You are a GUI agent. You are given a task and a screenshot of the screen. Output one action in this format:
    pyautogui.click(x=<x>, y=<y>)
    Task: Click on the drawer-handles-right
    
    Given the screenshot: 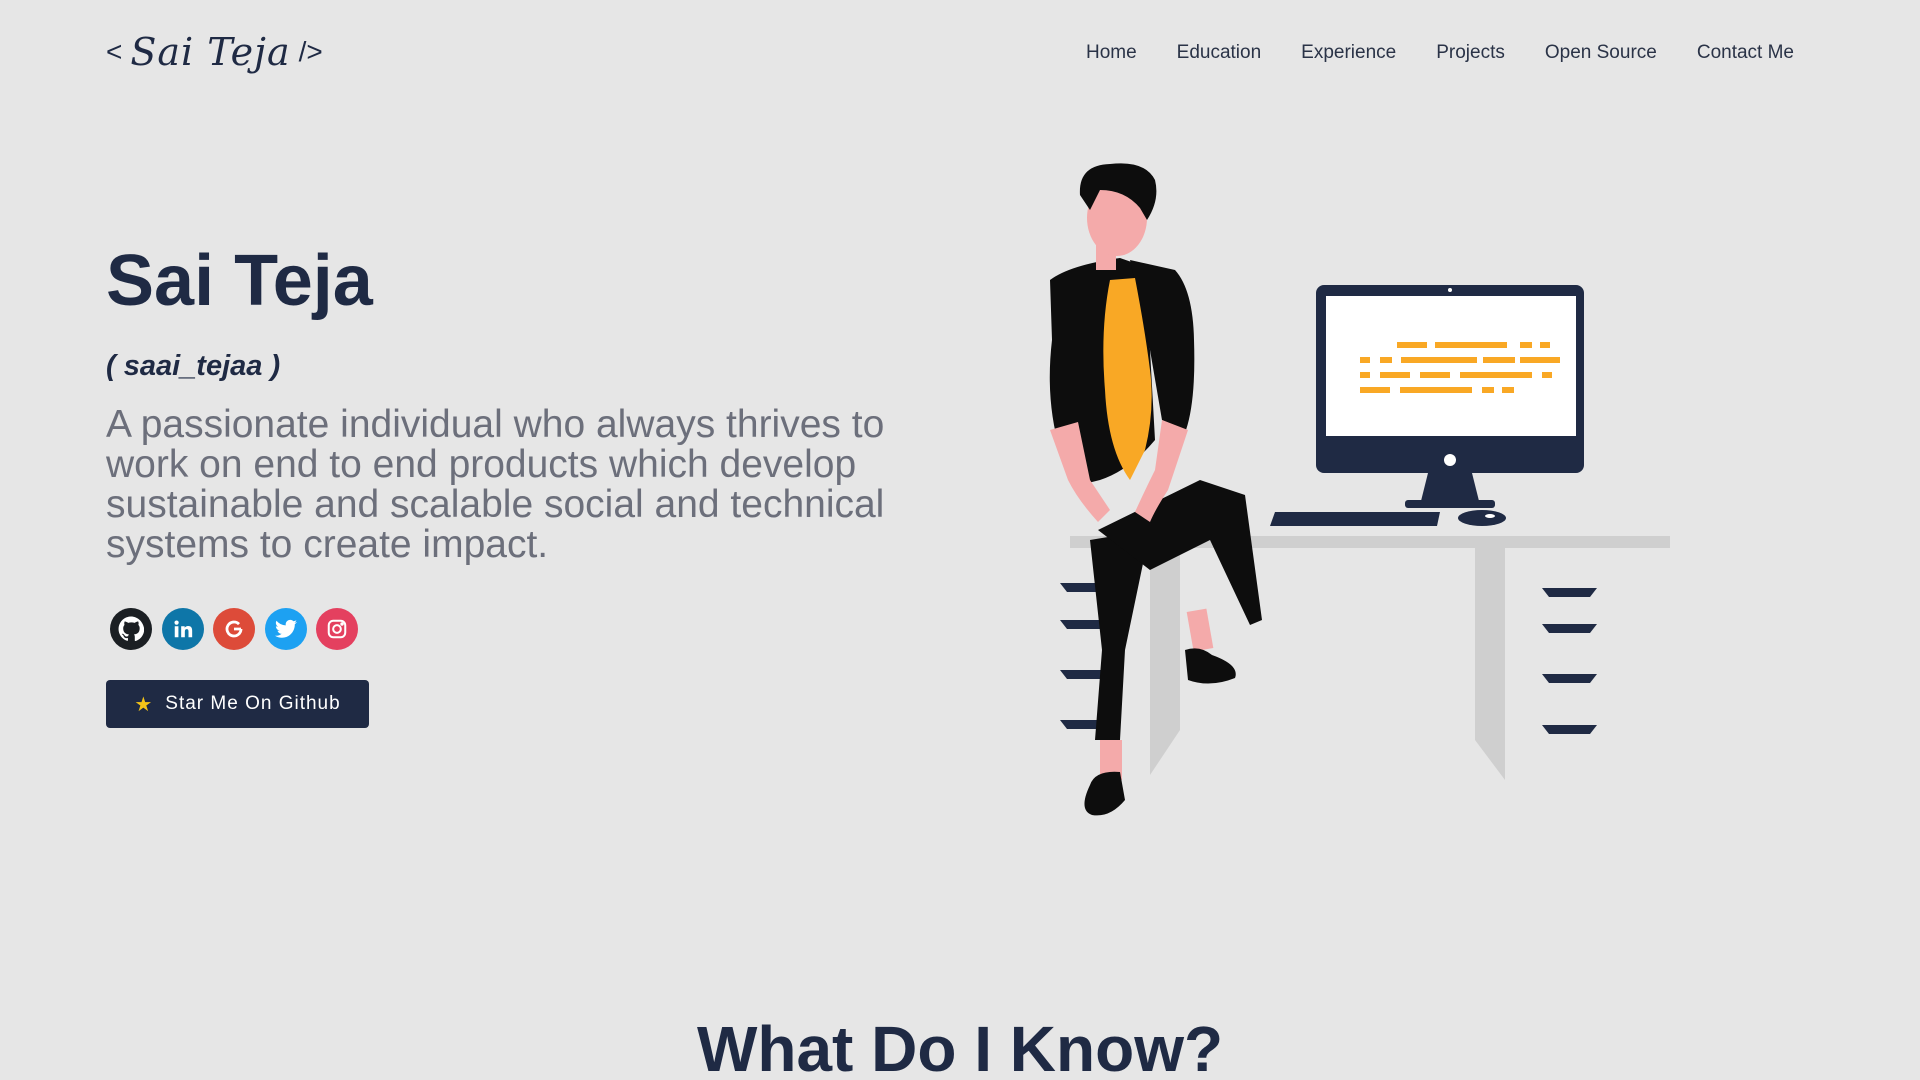 What is the action you would take?
    pyautogui.click(x=1569, y=661)
    